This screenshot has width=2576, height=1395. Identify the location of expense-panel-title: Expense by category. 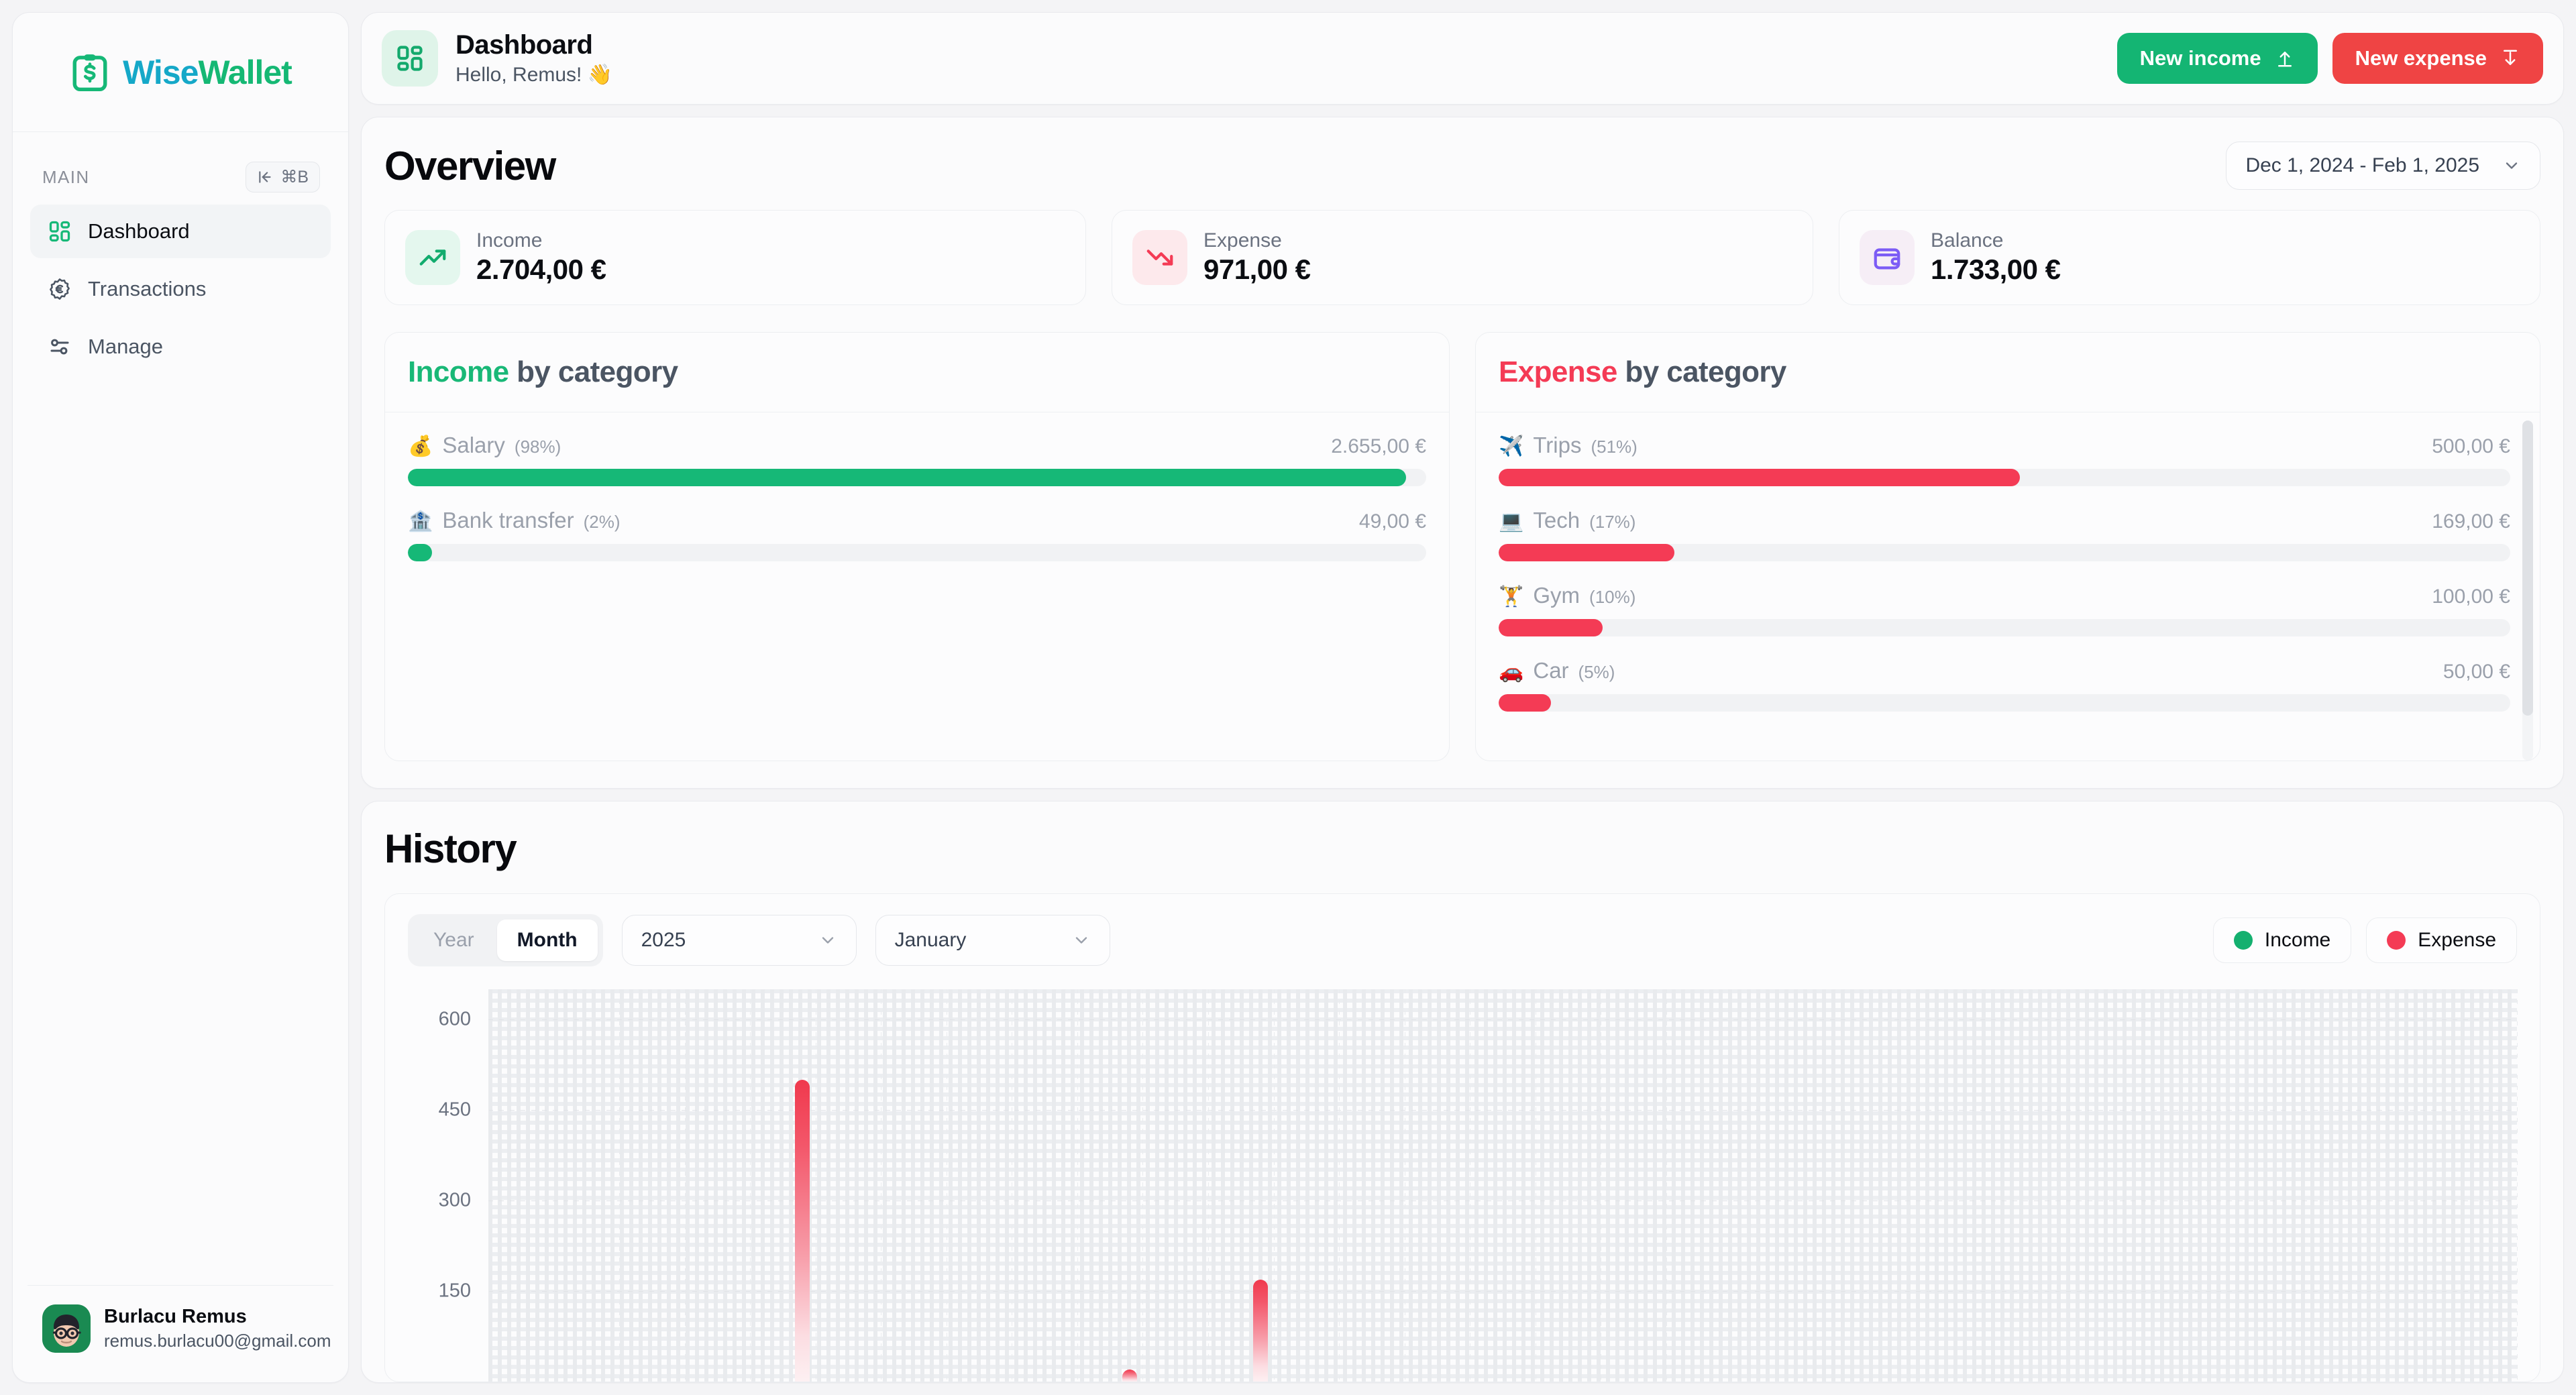
(2008, 372).